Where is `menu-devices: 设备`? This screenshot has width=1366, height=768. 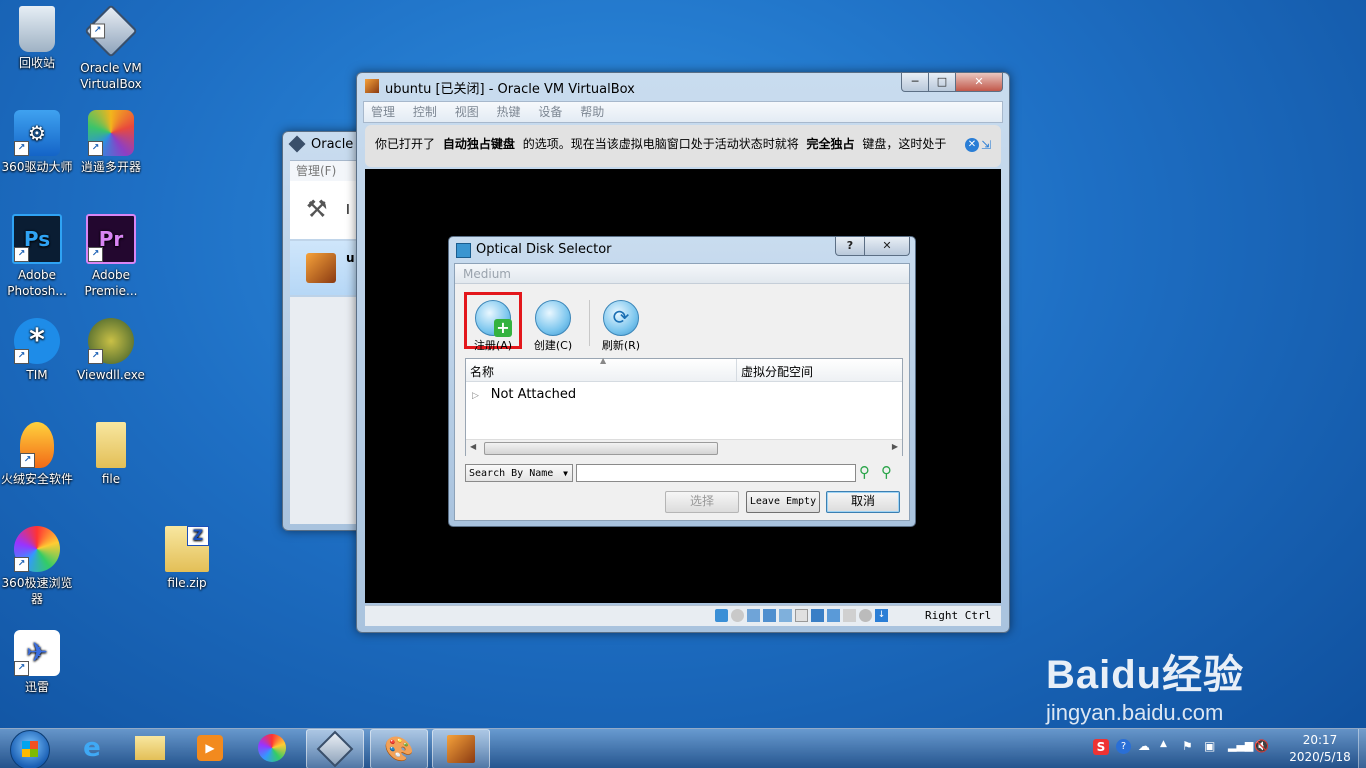 menu-devices: 设备 is located at coordinates (550, 112).